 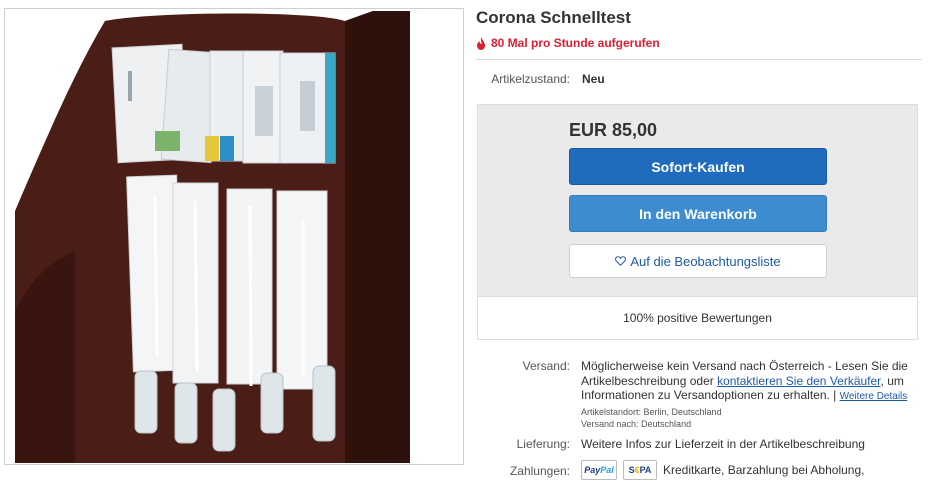 I want to click on price: EUR 85,00, so click(x=613, y=130).